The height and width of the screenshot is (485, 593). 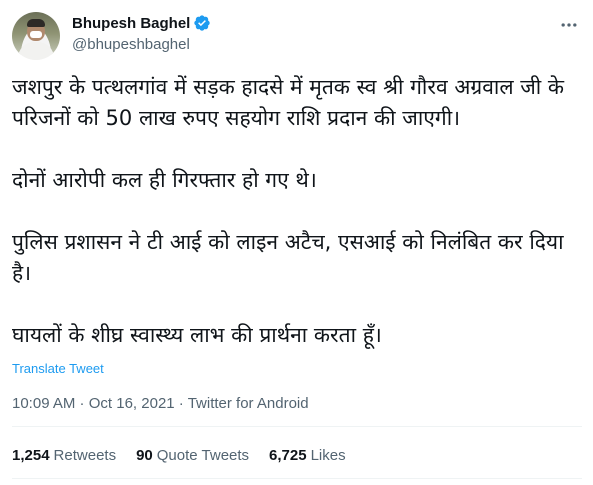 I want to click on retweets-label: Retweets, so click(x=85, y=455).